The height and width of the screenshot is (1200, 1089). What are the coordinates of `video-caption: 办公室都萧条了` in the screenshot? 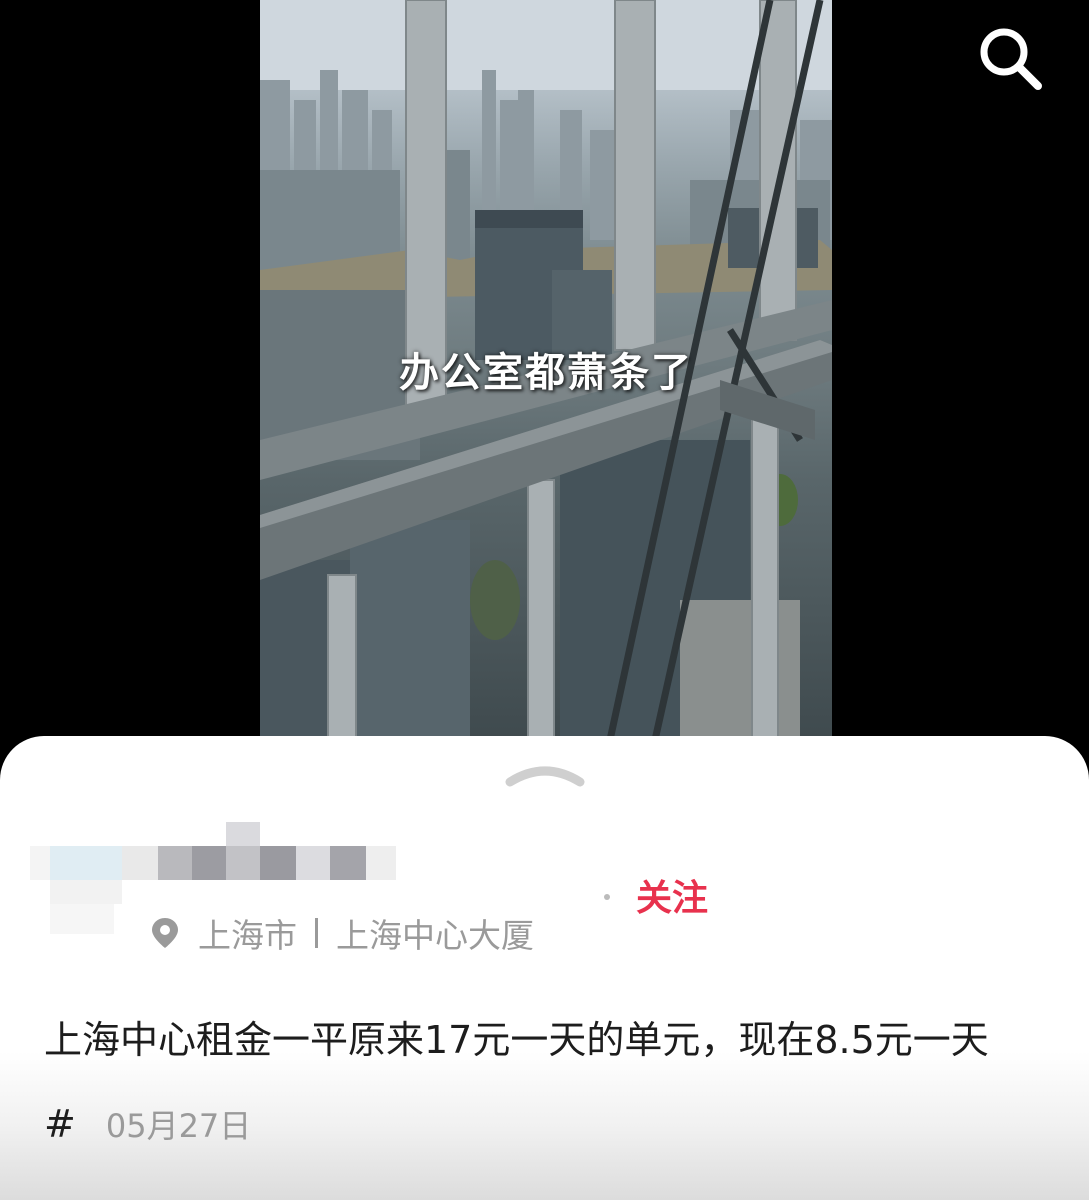 It's located at (546, 373).